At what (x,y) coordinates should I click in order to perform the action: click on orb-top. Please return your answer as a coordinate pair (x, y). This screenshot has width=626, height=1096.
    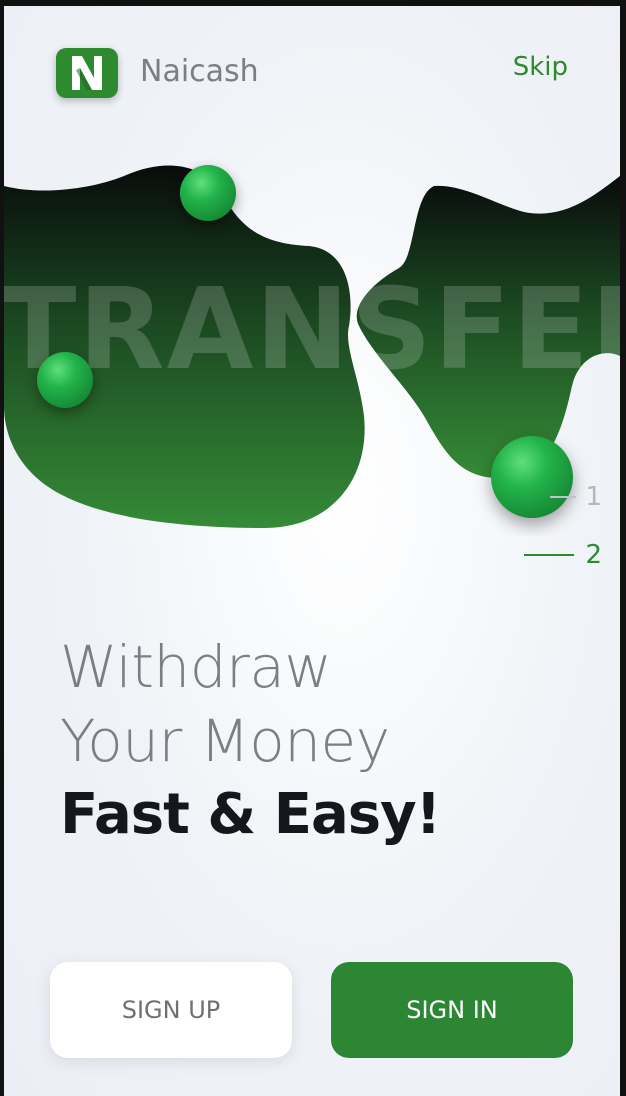
    Looking at the image, I should click on (208, 193).